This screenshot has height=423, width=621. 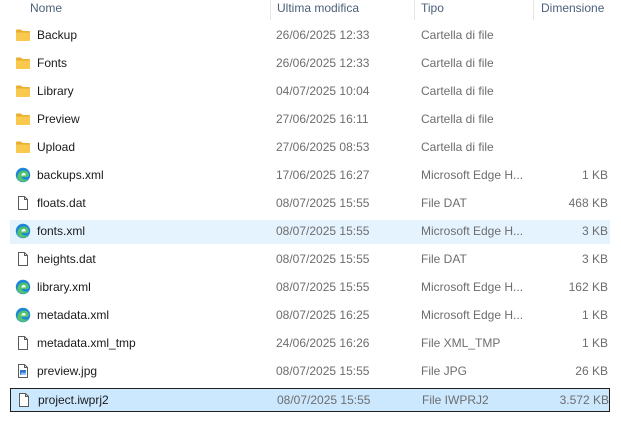 I want to click on file-name: heights.dat, so click(x=66, y=259).